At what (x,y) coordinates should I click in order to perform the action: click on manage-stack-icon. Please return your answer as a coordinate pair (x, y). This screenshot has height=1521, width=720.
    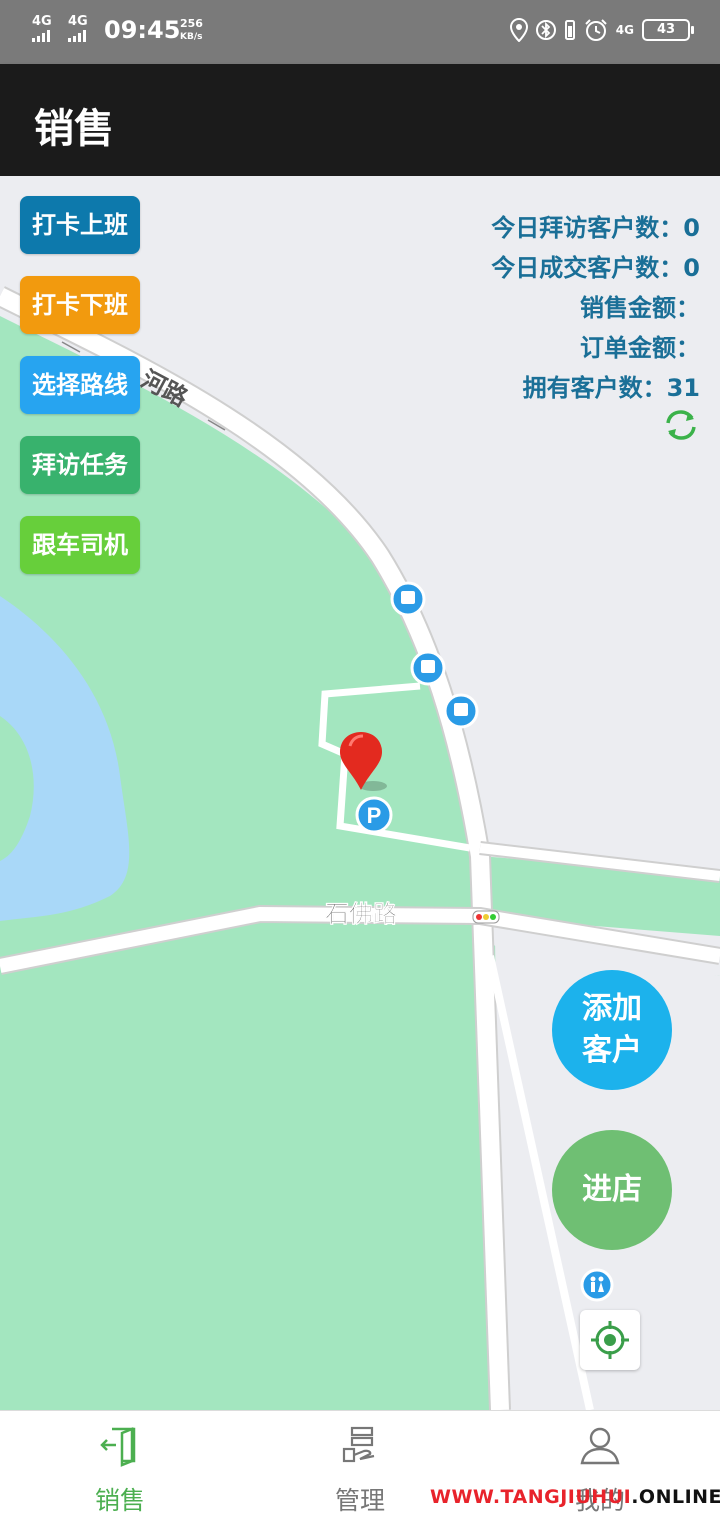
    Looking at the image, I should click on (358, 1444).